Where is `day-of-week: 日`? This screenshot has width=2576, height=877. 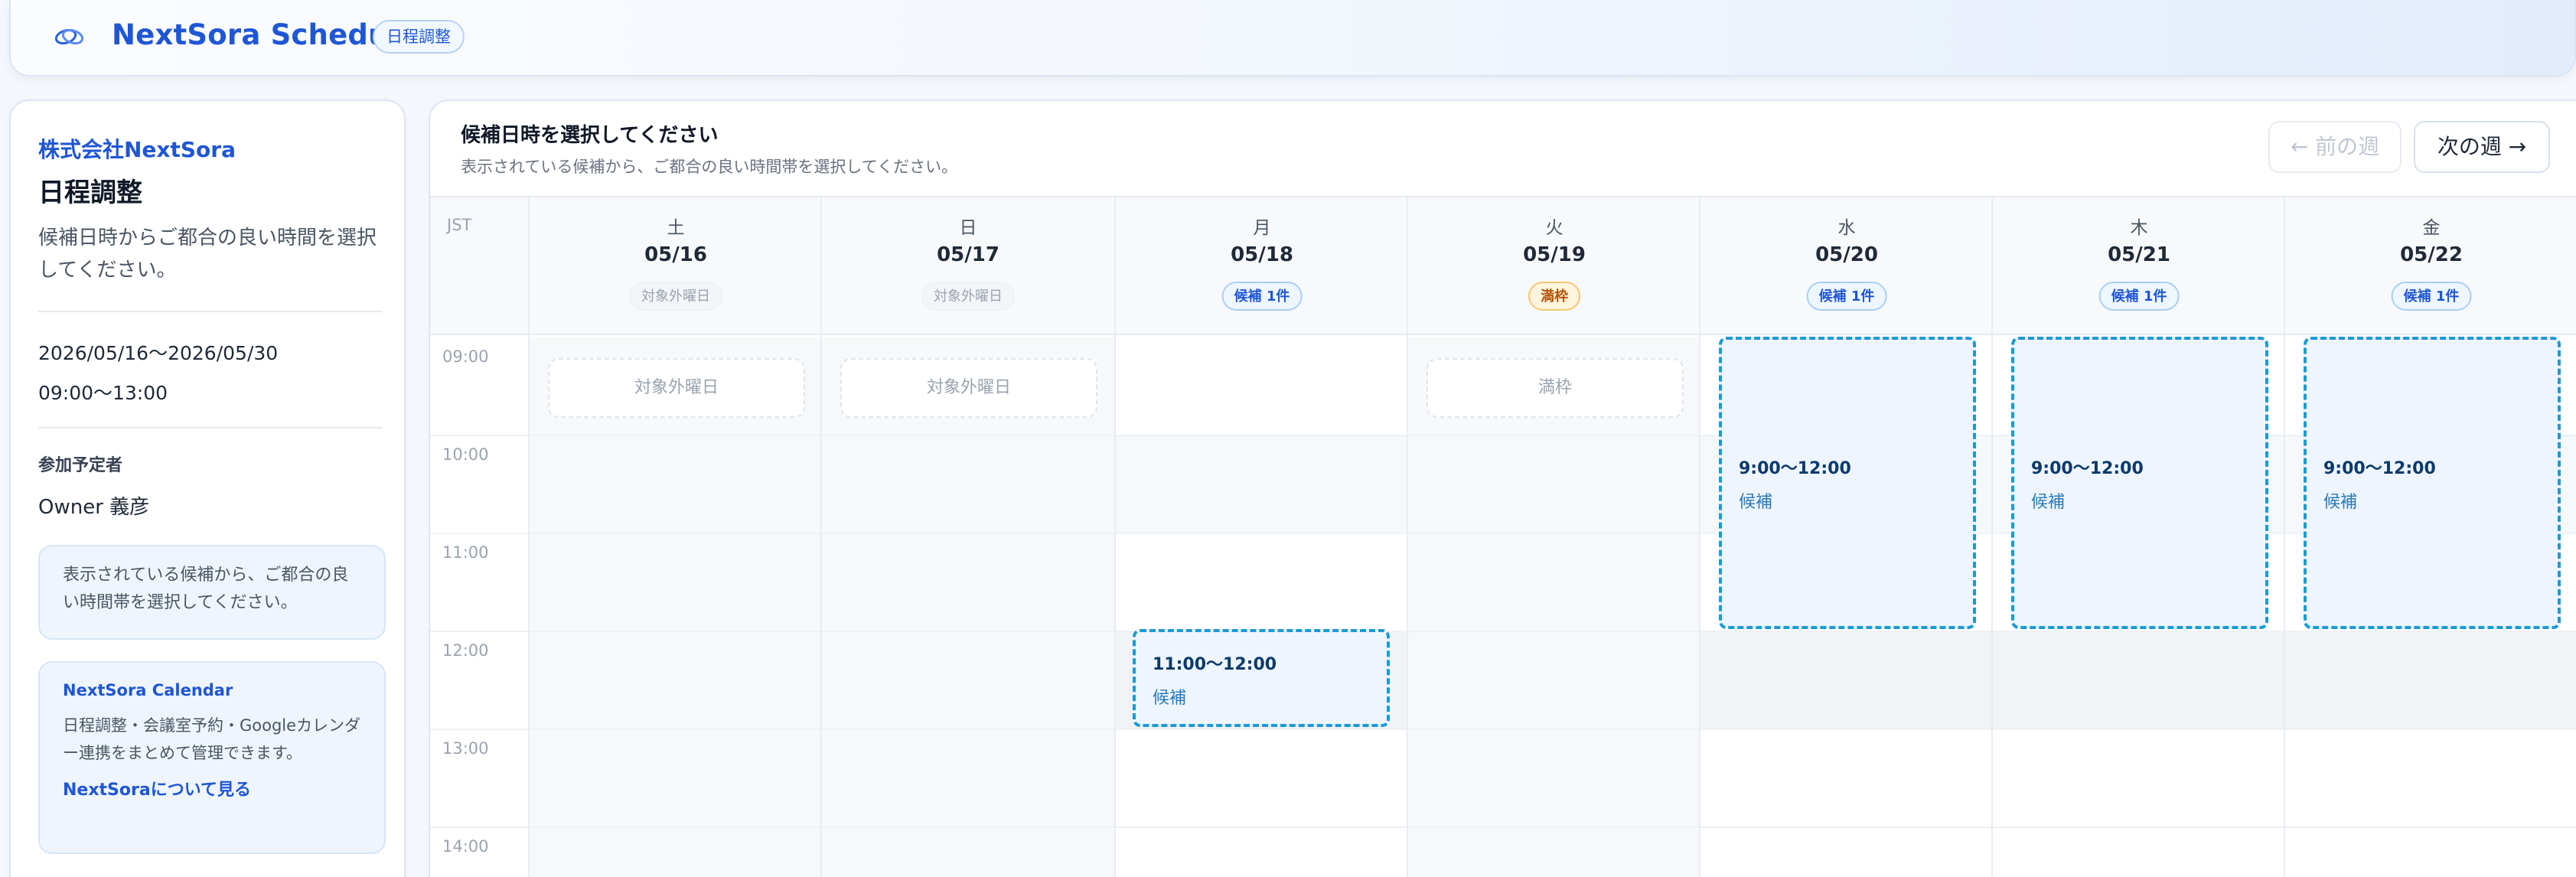 day-of-week: 日 is located at coordinates (968, 228).